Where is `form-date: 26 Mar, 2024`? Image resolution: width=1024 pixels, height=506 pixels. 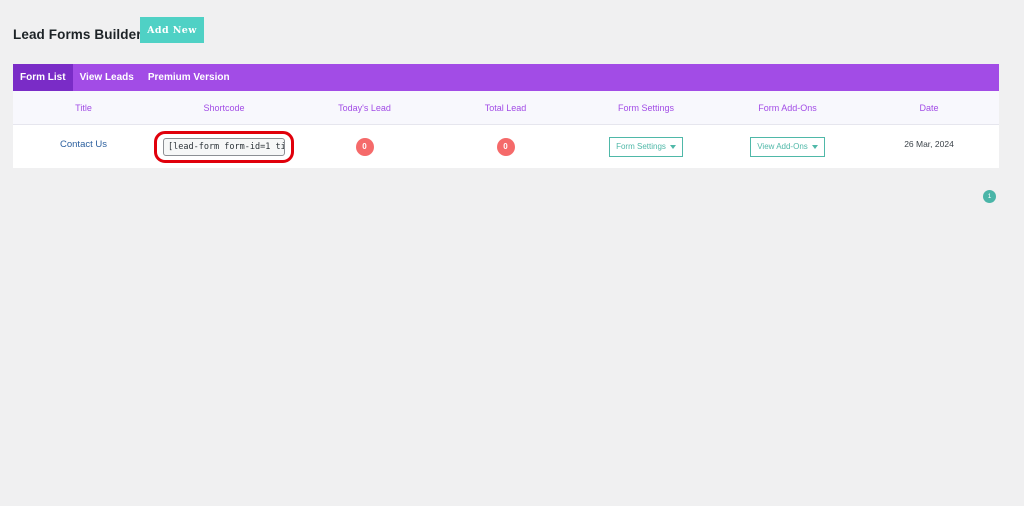 form-date: 26 Mar, 2024 is located at coordinates (929, 144).